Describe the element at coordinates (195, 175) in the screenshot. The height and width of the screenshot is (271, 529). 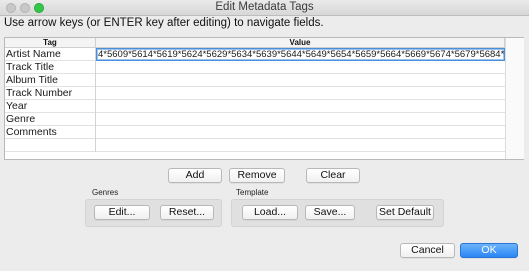
I see `add-button: Add` at that location.